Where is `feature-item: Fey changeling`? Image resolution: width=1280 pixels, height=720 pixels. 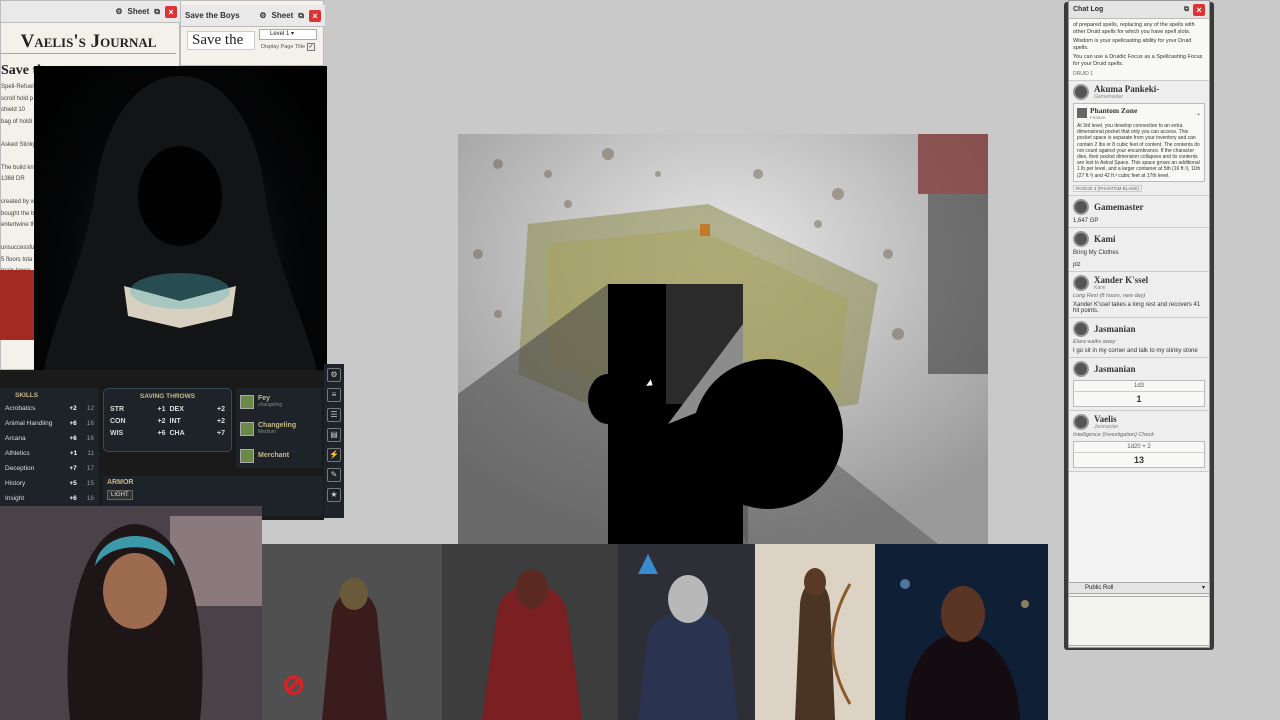
feature-item: Fey changeling is located at coordinates (279, 401).